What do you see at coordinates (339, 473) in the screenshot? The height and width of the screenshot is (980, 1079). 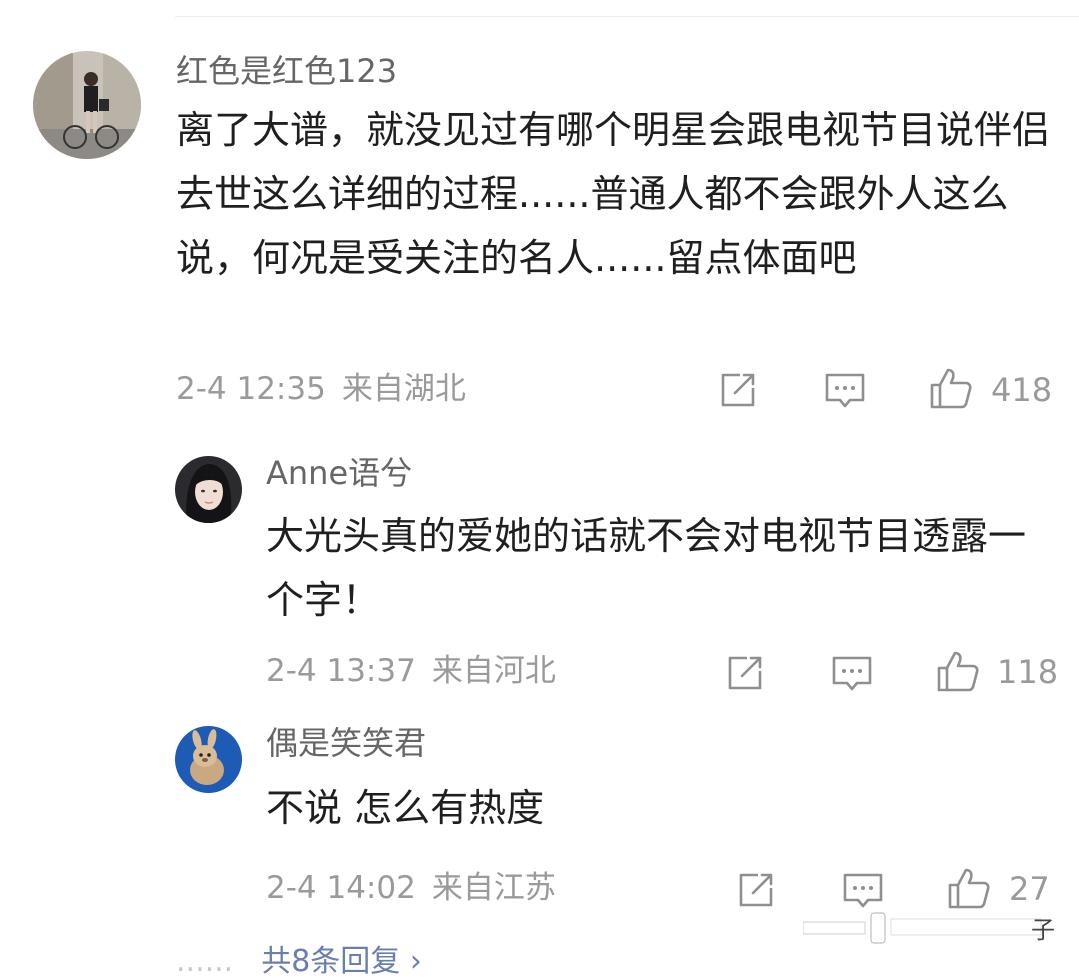 I see `comment-username: Anne语兮` at bounding box center [339, 473].